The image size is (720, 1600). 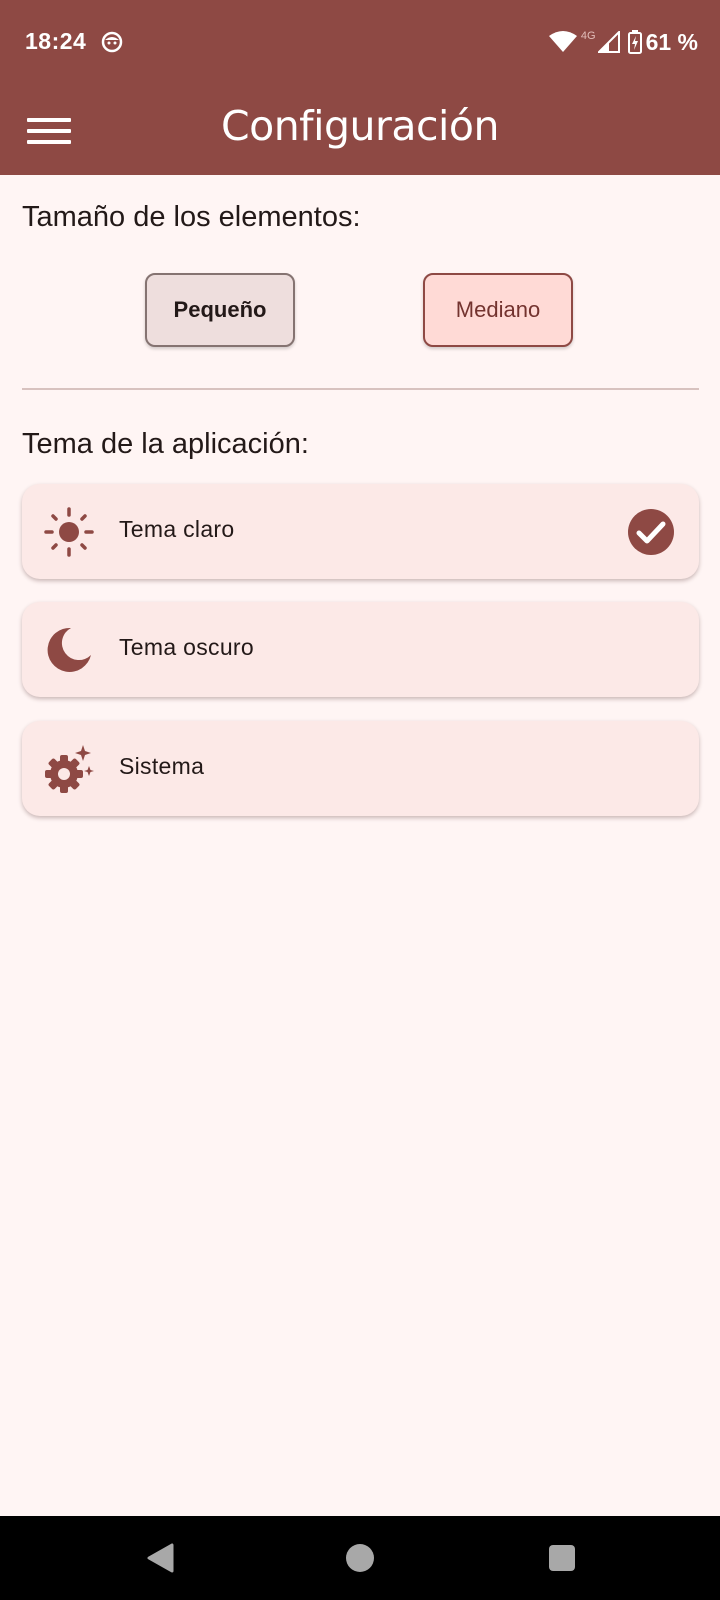 What do you see at coordinates (165, 444) in the screenshot?
I see `theme-section-title: Tema de la aplicación:` at bounding box center [165, 444].